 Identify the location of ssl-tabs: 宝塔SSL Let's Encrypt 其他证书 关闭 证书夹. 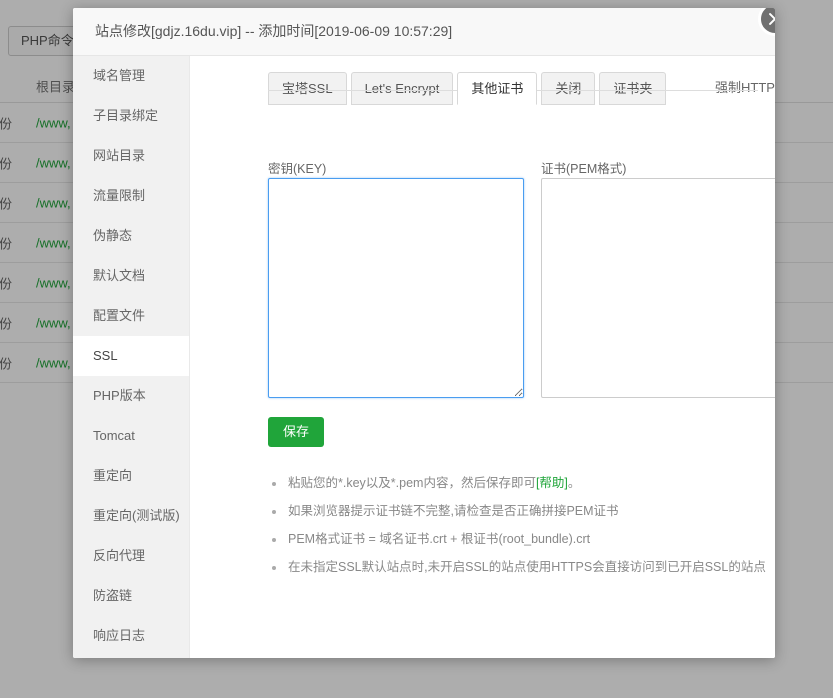
(469, 87).